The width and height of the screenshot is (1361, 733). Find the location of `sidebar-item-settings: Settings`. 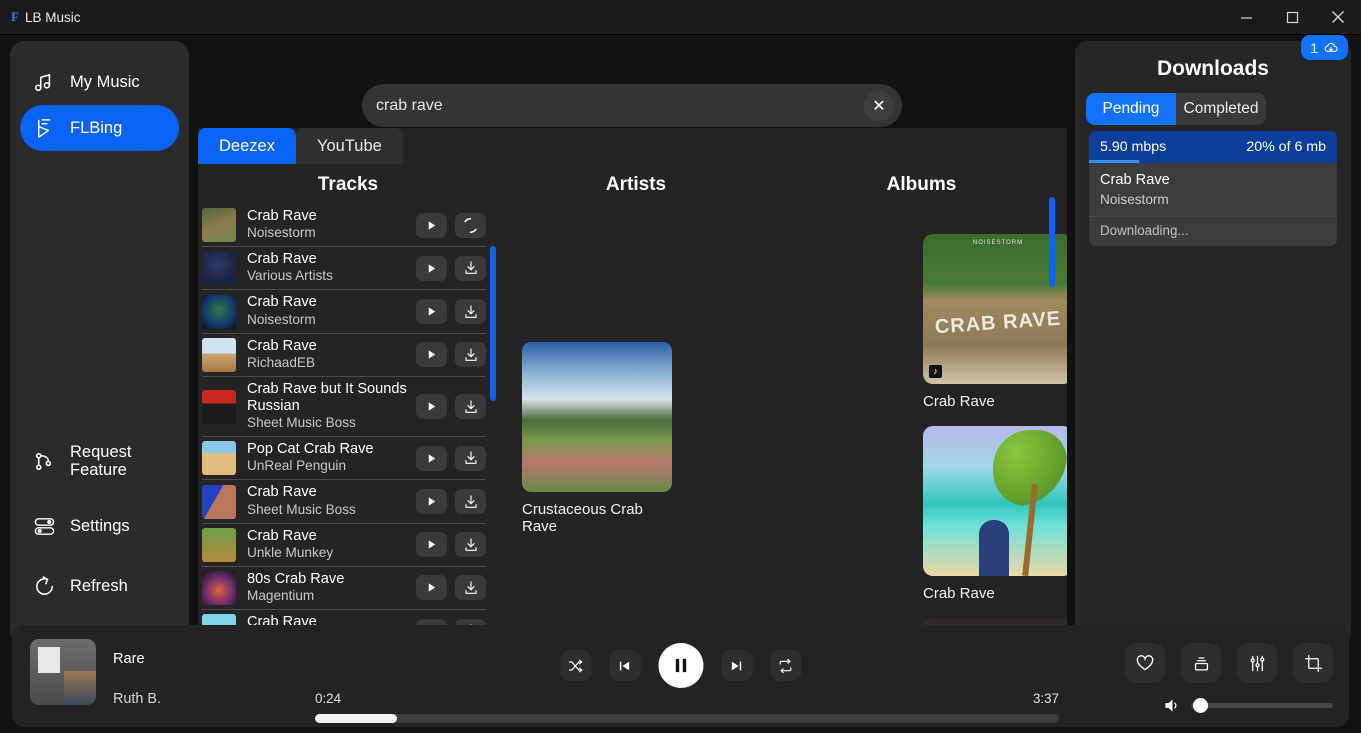

sidebar-item-settings: Settings is located at coordinates (99, 526).